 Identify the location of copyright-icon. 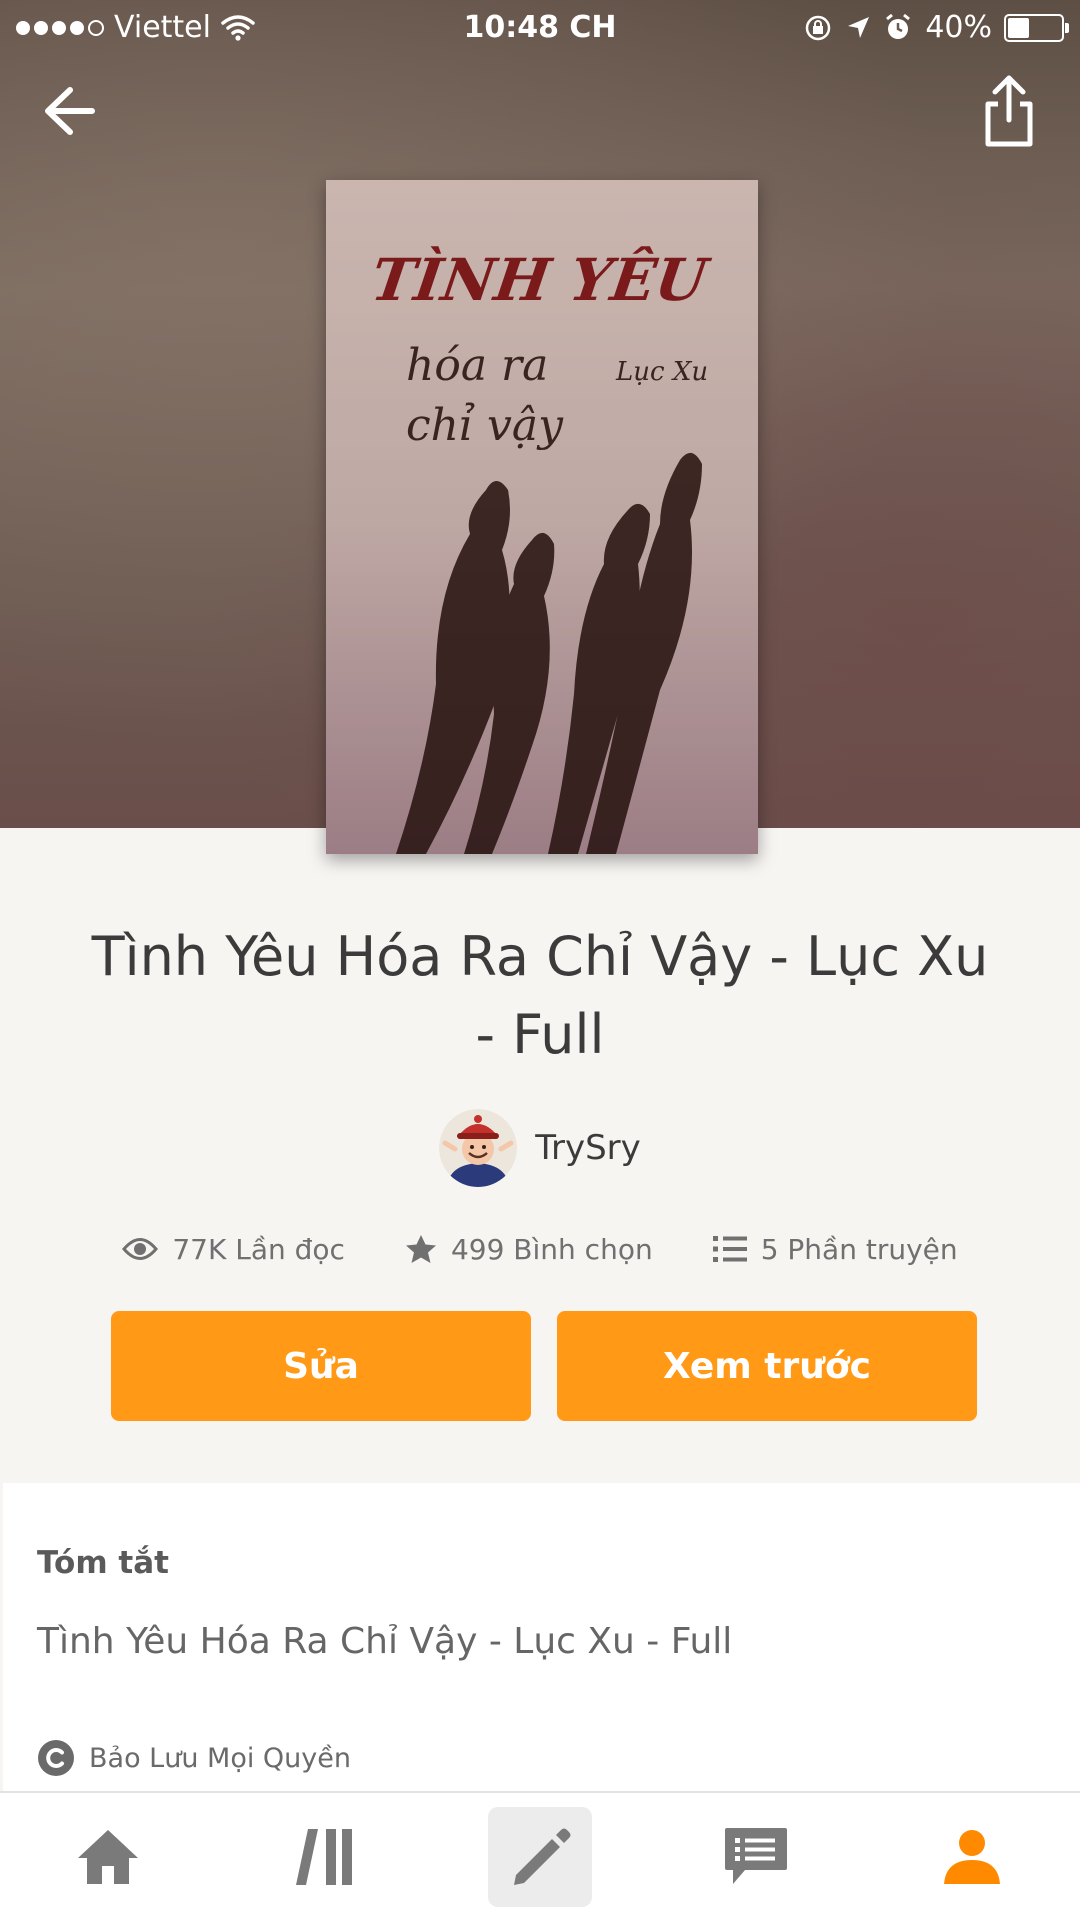
(56, 1758).